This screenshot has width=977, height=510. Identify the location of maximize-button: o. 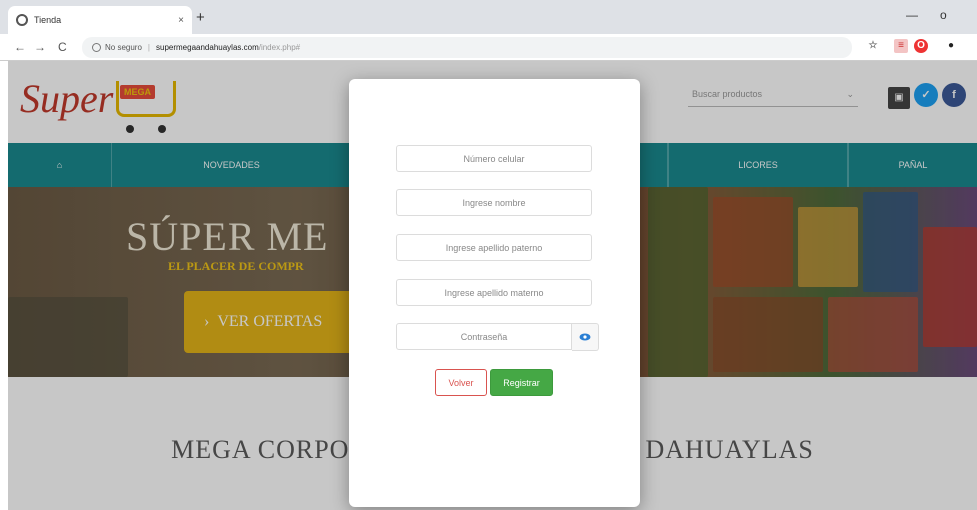
(943, 15).